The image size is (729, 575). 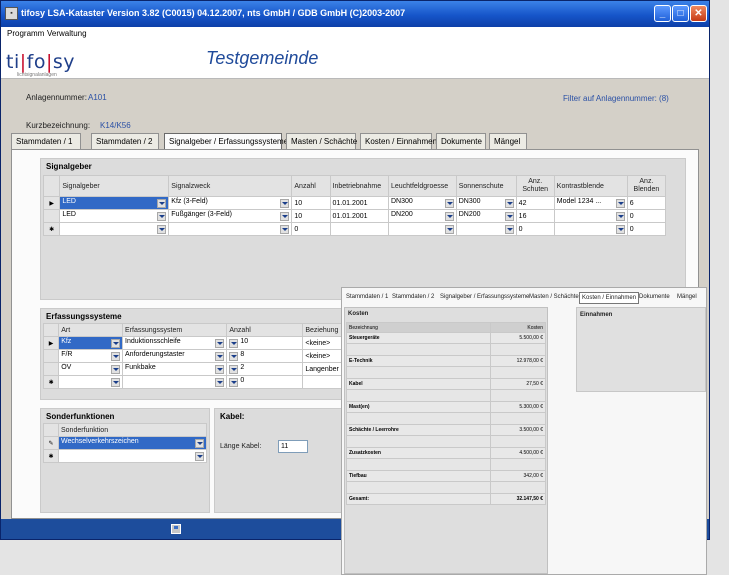 I want to click on cell: 8, so click(x=265, y=356).